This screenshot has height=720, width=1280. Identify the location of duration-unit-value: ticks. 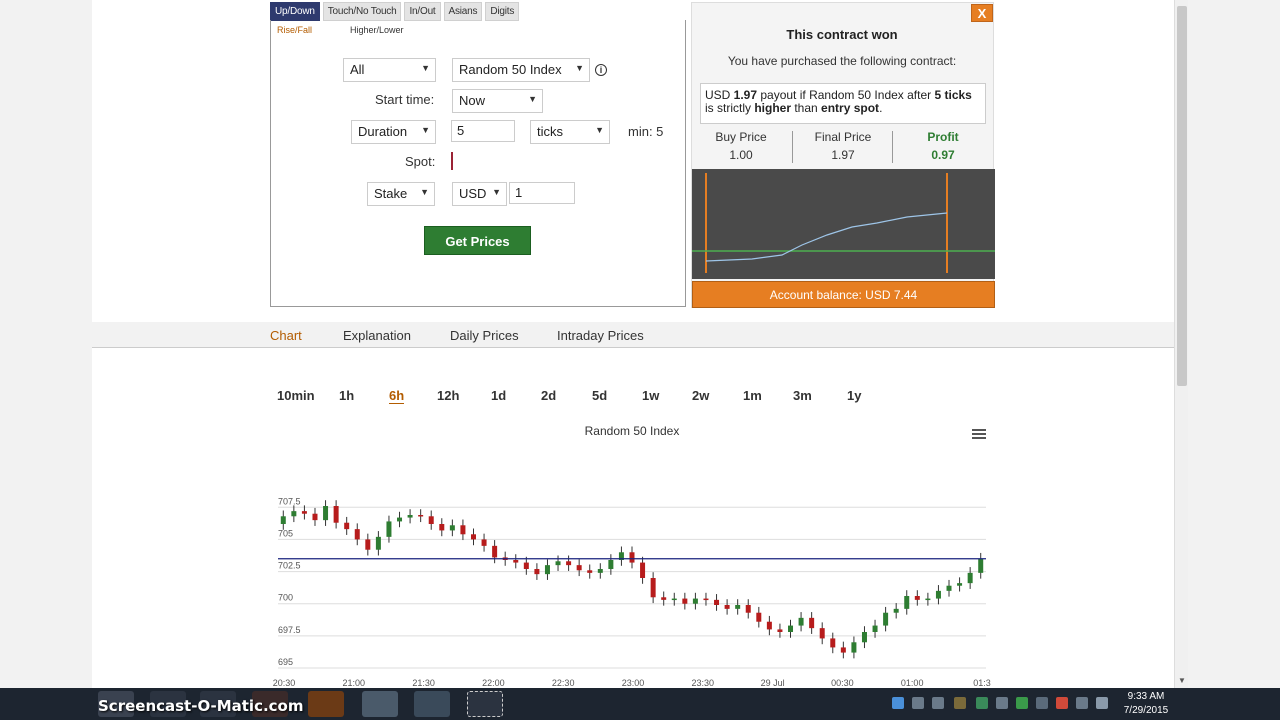
(550, 131).